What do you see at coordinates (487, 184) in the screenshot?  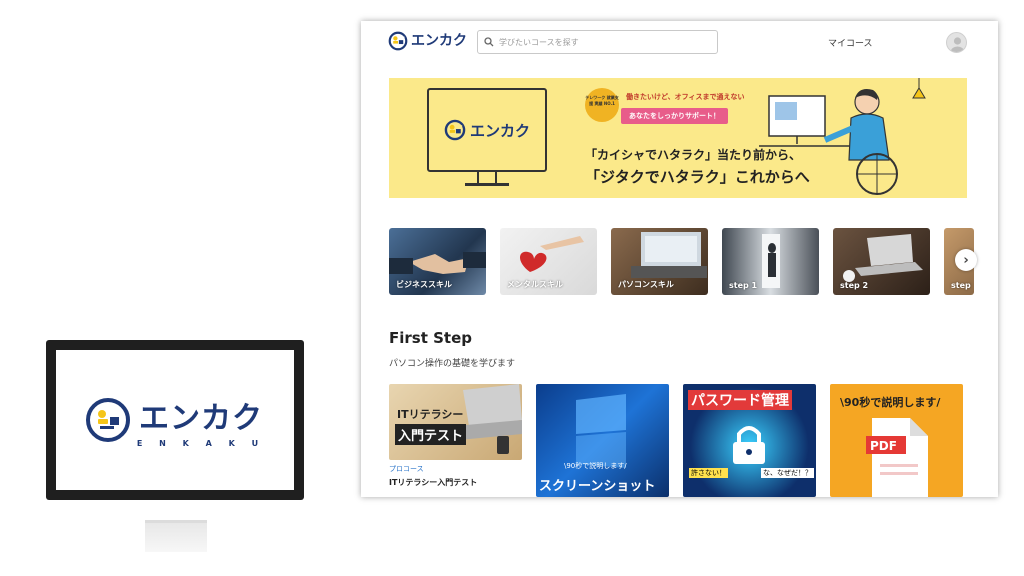 I see `hero-monitor-base` at bounding box center [487, 184].